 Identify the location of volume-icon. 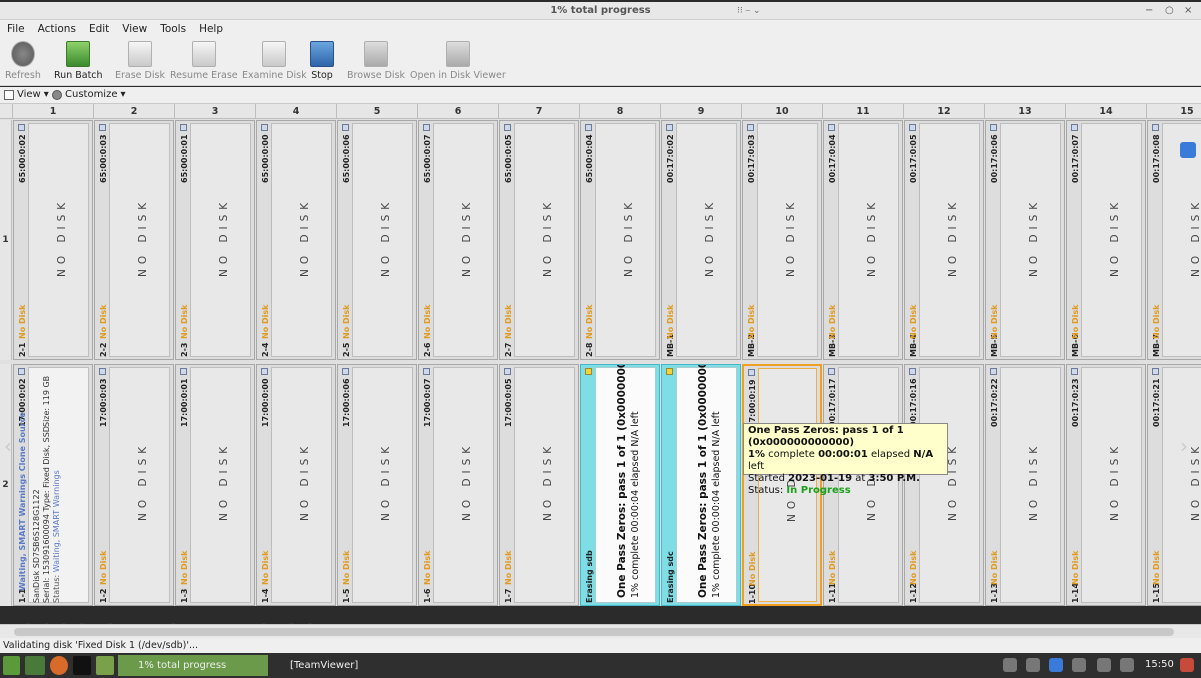
(1127, 665).